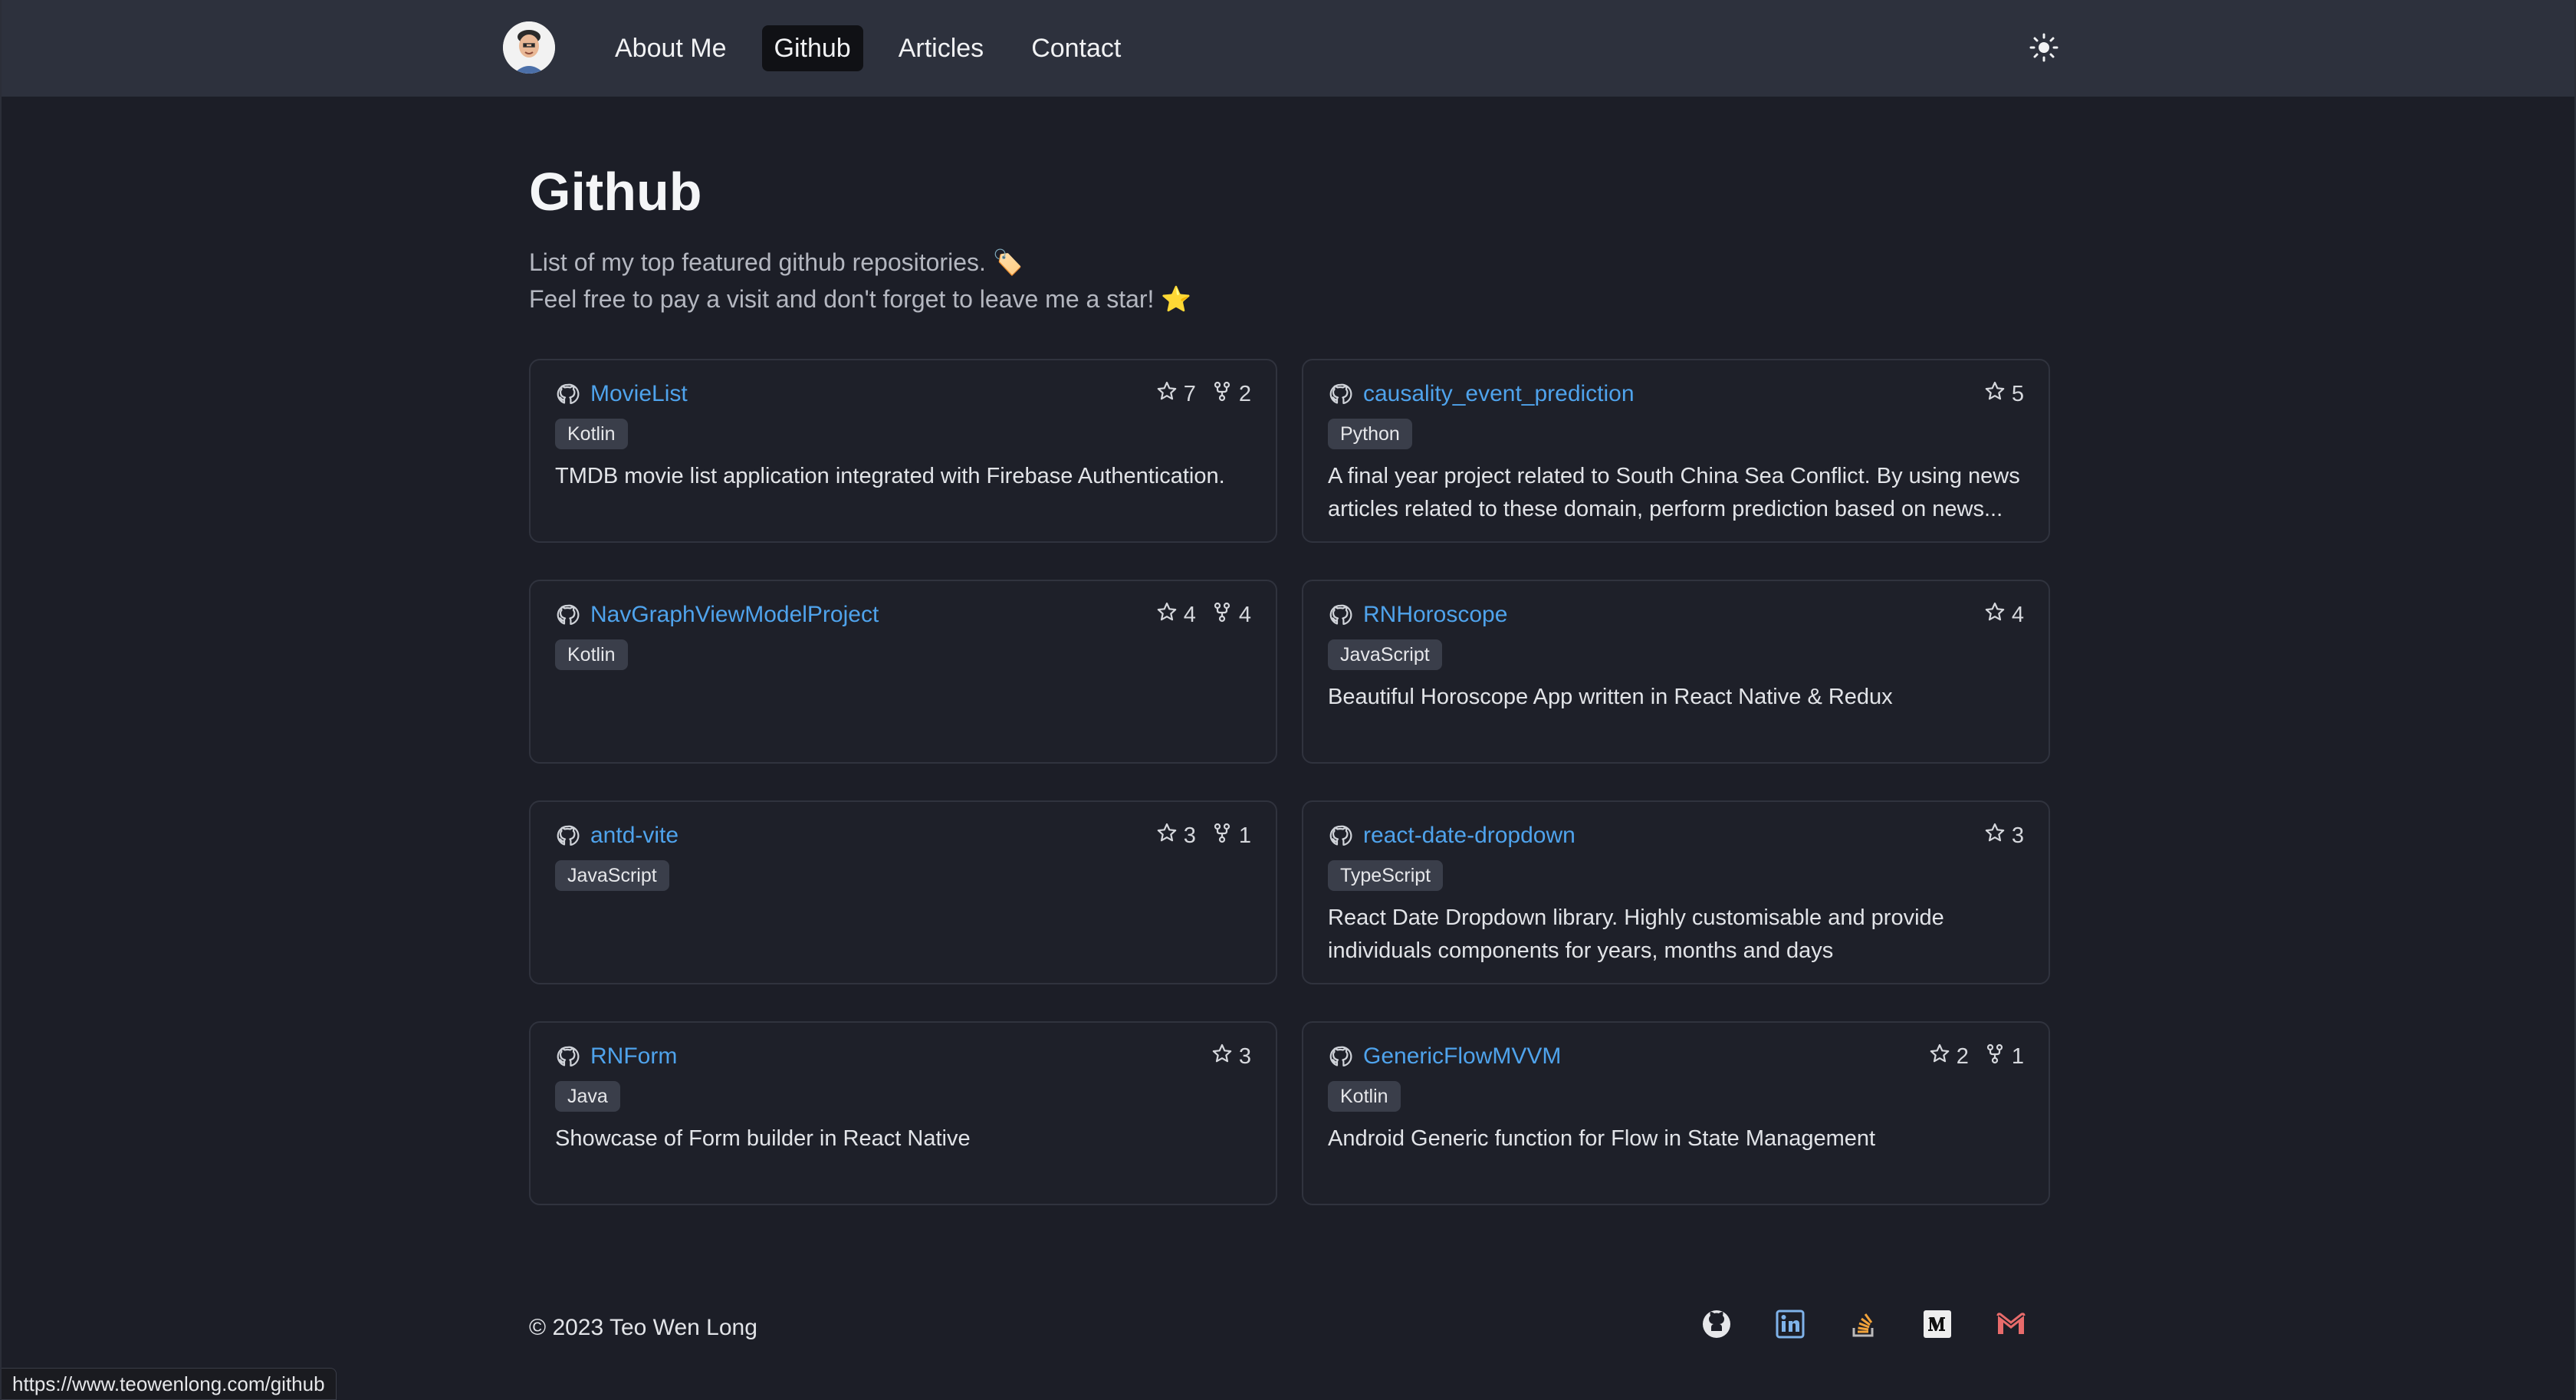  What do you see at coordinates (1962, 1056) in the screenshot?
I see `star-count-value: 2` at bounding box center [1962, 1056].